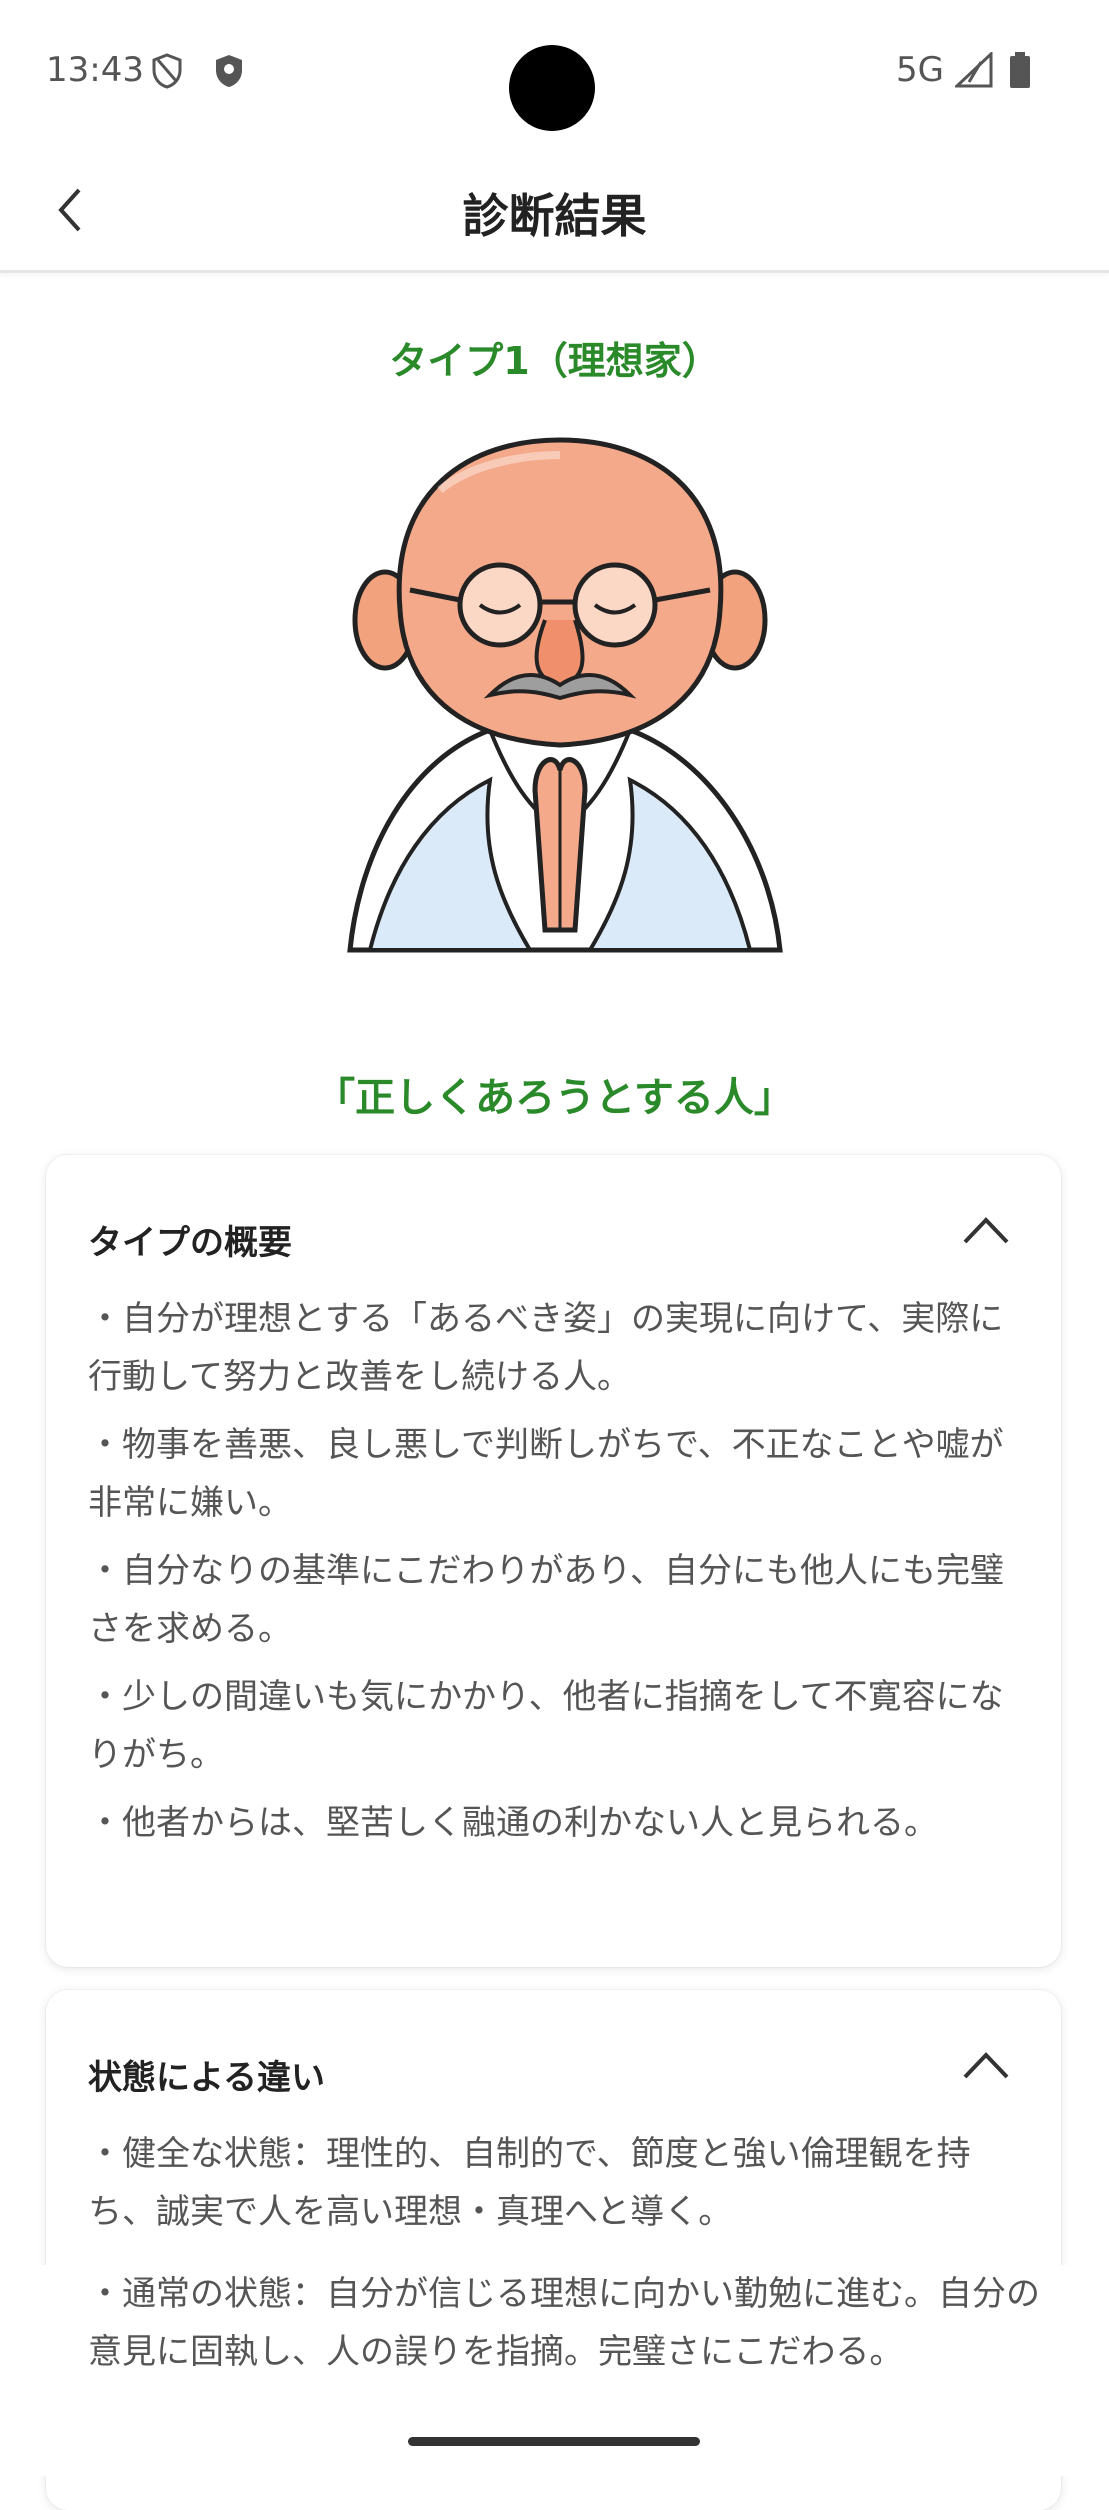 This screenshot has height=2510, width=1109. What do you see at coordinates (554, 216) in the screenshot?
I see `page-title: 診断結果` at bounding box center [554, 216].